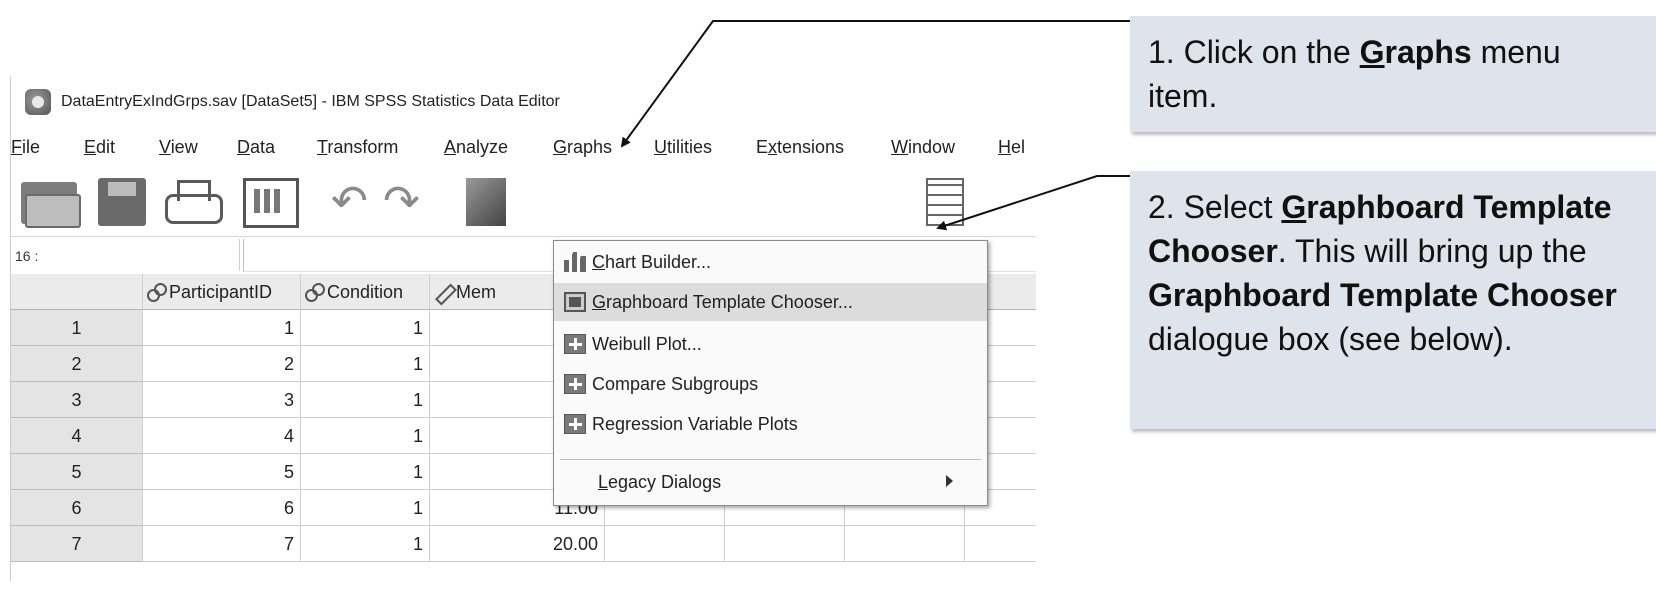  What do you see at coordinates (773, 147) in the screenshot?
I see `menu-extensions-mnemonic: x` at bounding box center [773, 147].